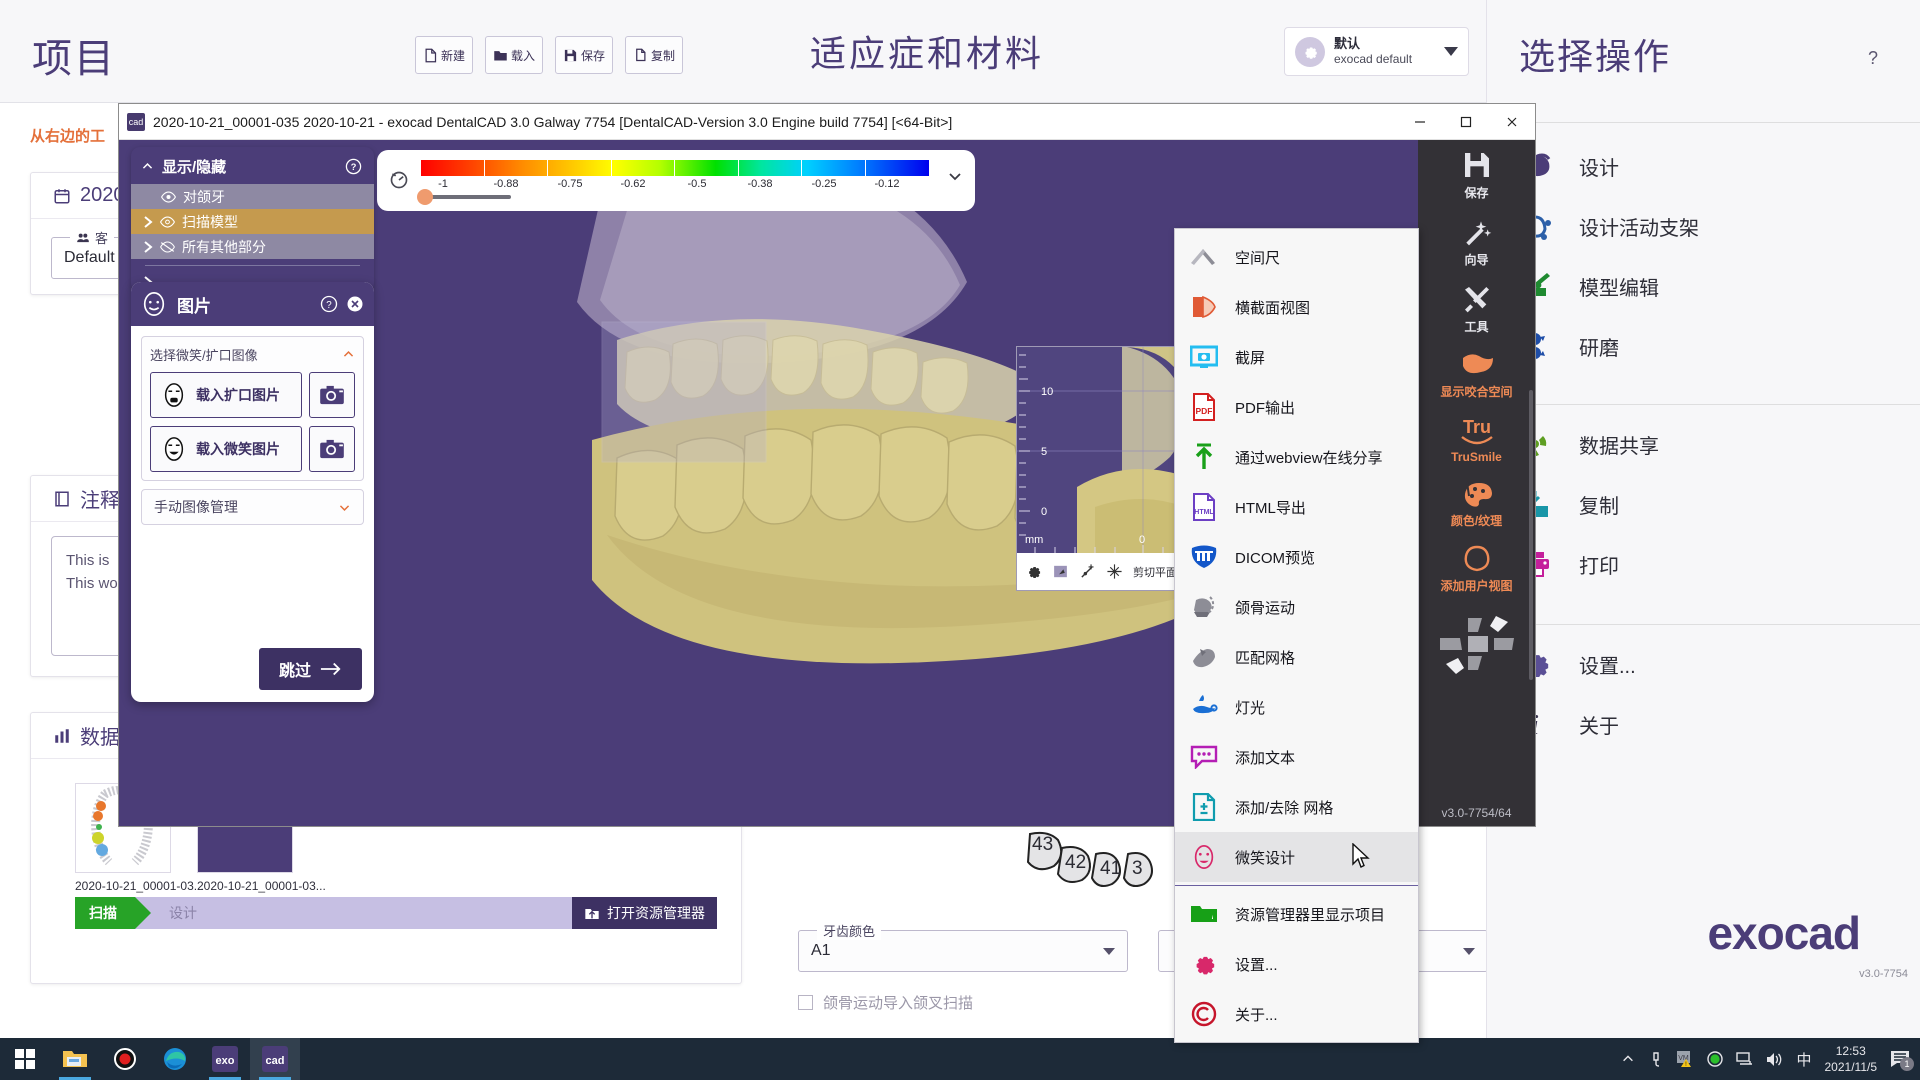 Image resolution: width=1920 pixels, height=1080 pixels. Describe the element at coordinates (1075, 863) in the screenshot. I see `tooth-number: 42` at that location.